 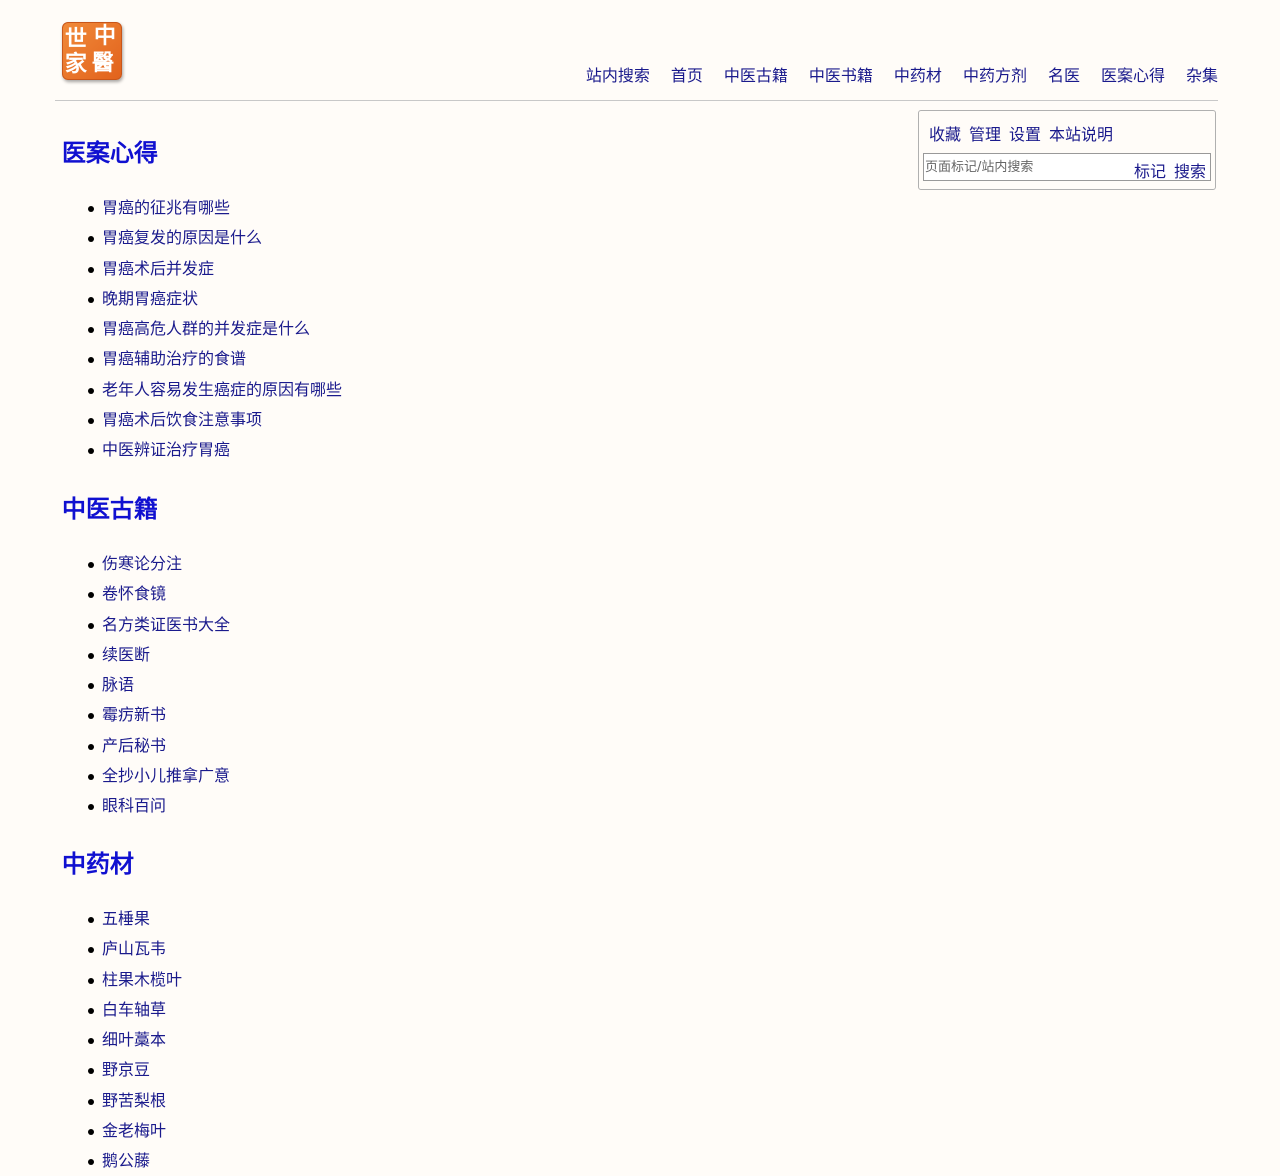 What do you see at coordinates (1150, 170) in the screenshot?
I see `mark-button: 标记` at bounding box center [1150, 170].